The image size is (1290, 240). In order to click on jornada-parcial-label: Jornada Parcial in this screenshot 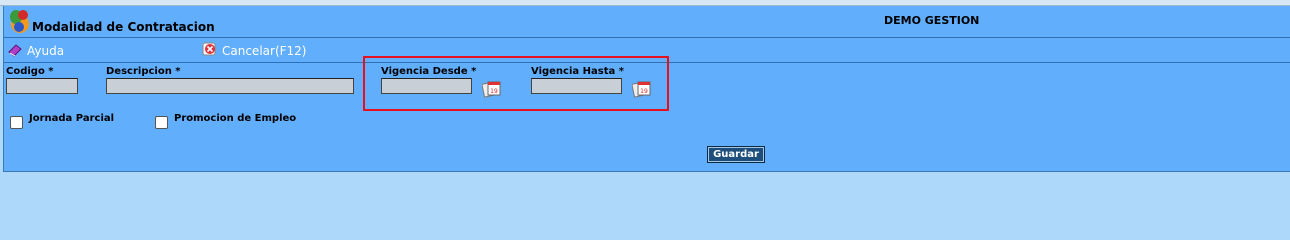, I will do `click(72, 118)`.